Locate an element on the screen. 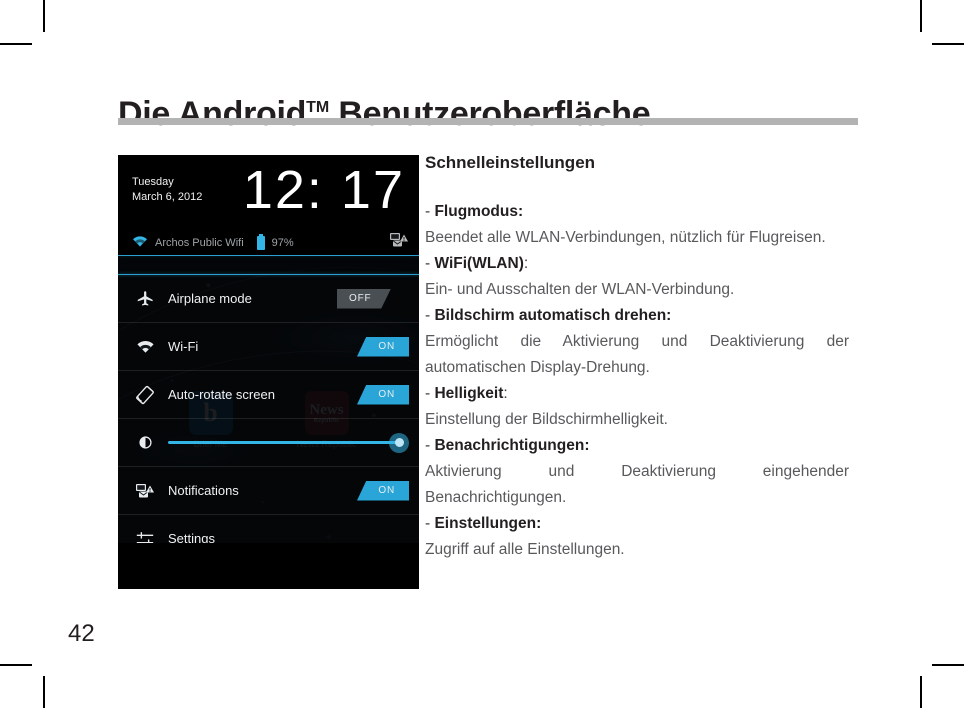 The width and height of the screenshot is (964, 708). airplane-mode-toggle-state: OFF is located at coordinates (360, 298).